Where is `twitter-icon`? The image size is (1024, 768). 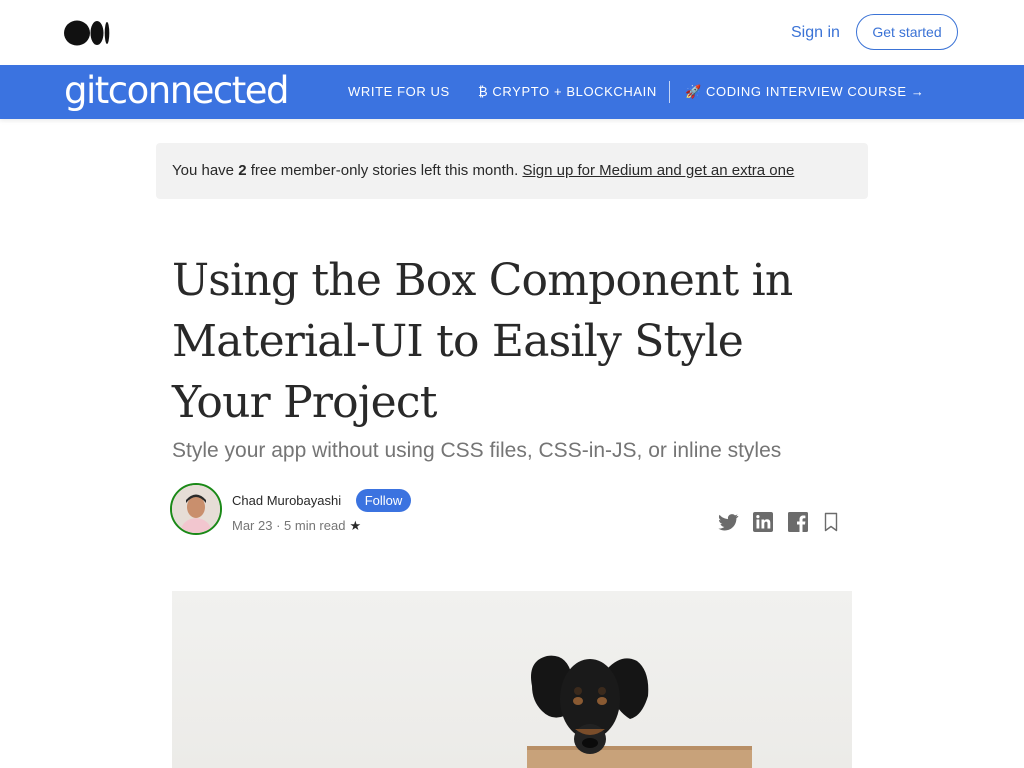
twitter-icon is located at coordinates (728, 522).